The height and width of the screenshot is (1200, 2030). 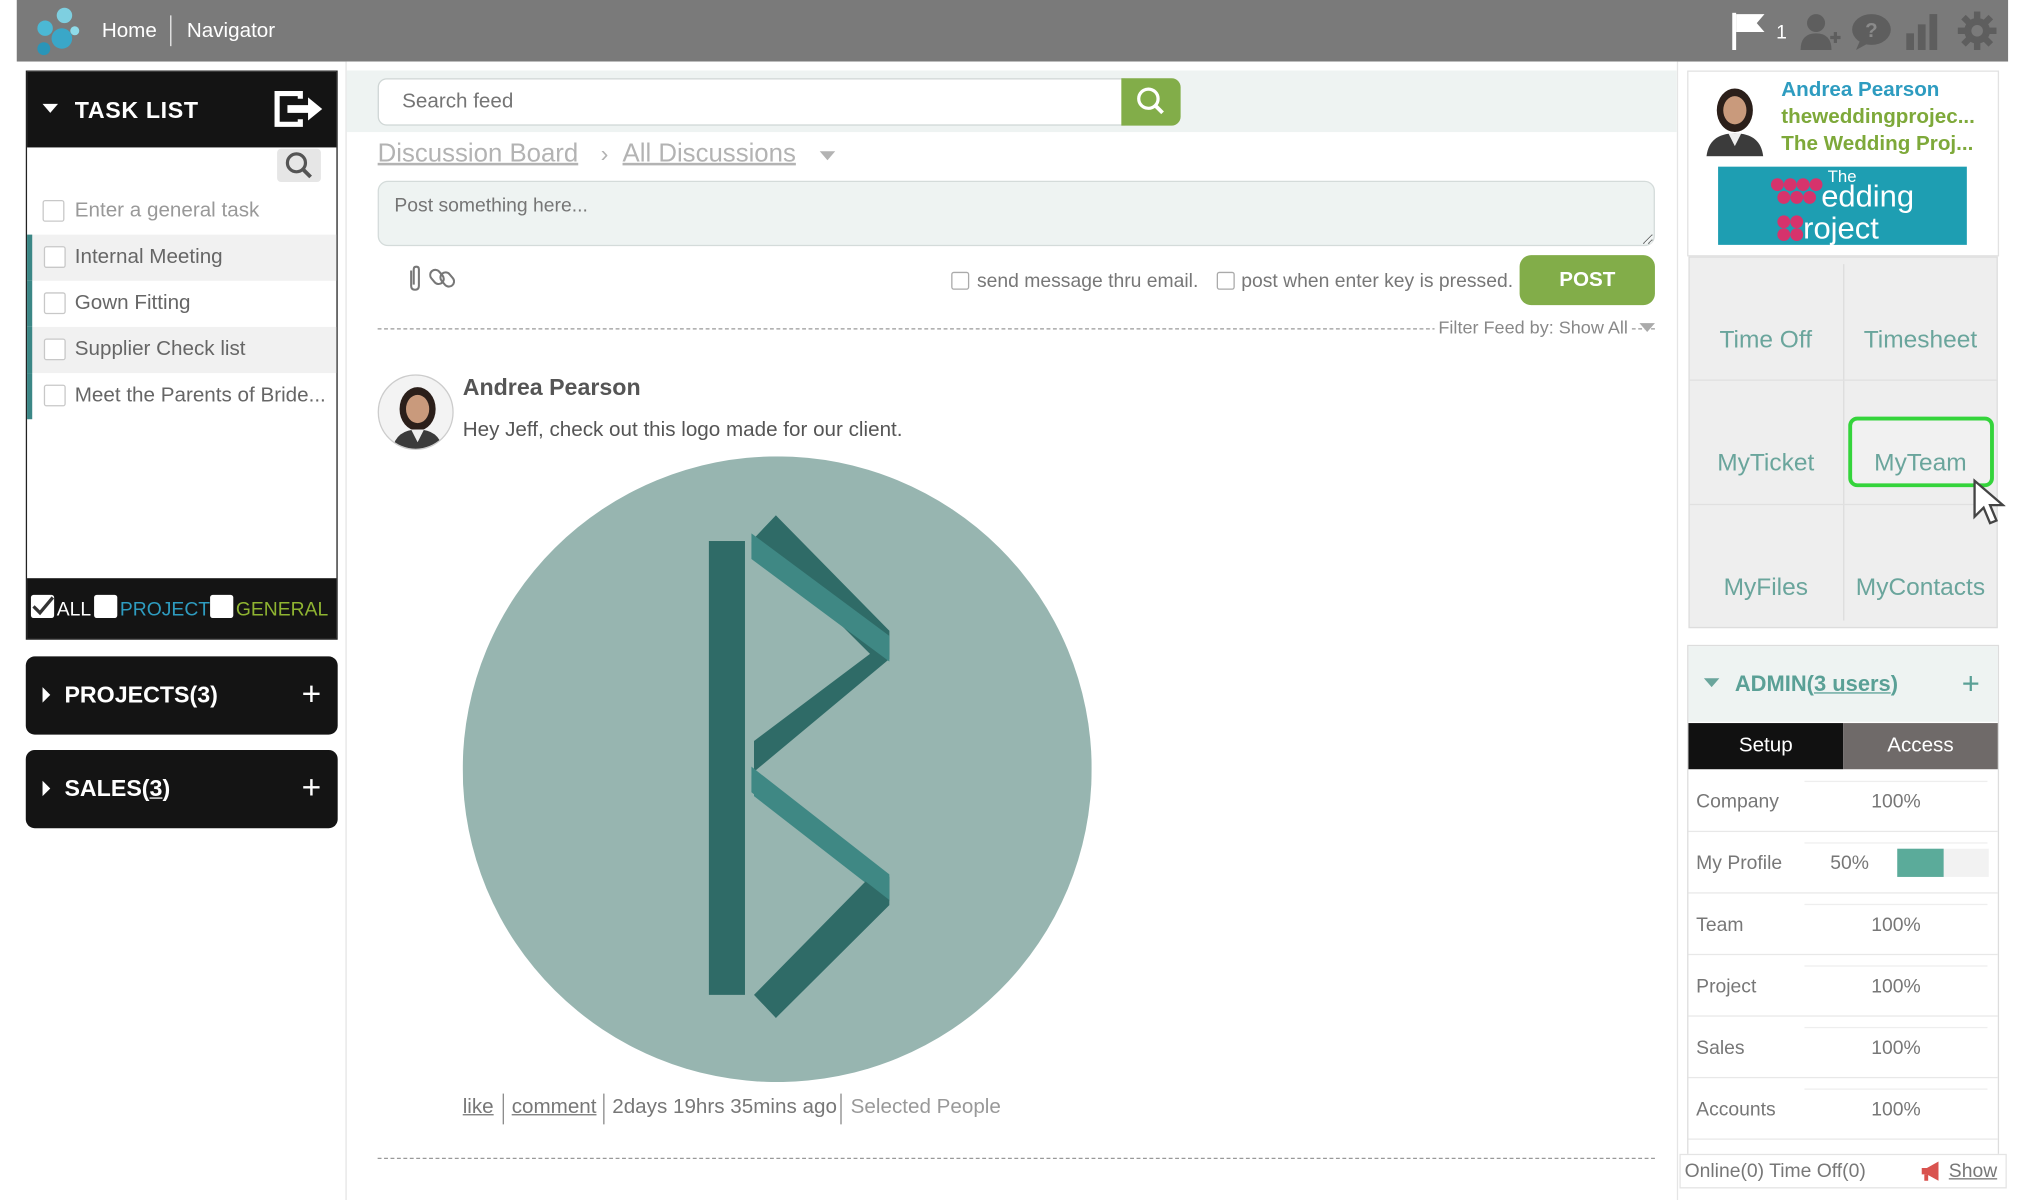 I want to click on task-row: Internal Meeting, so click(x=182, y=257).